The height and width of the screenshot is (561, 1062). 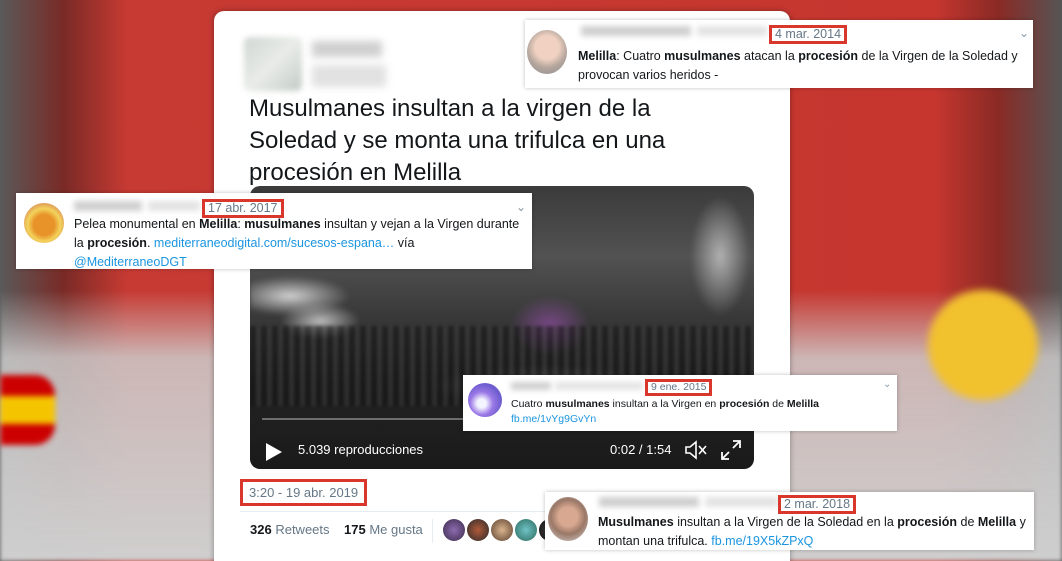 What do you see at coordinates (336, 529) in the screenshot?
I see `tweet-stats: 326 Retweets 175 Me gusta` at bounding box center [336, 529].